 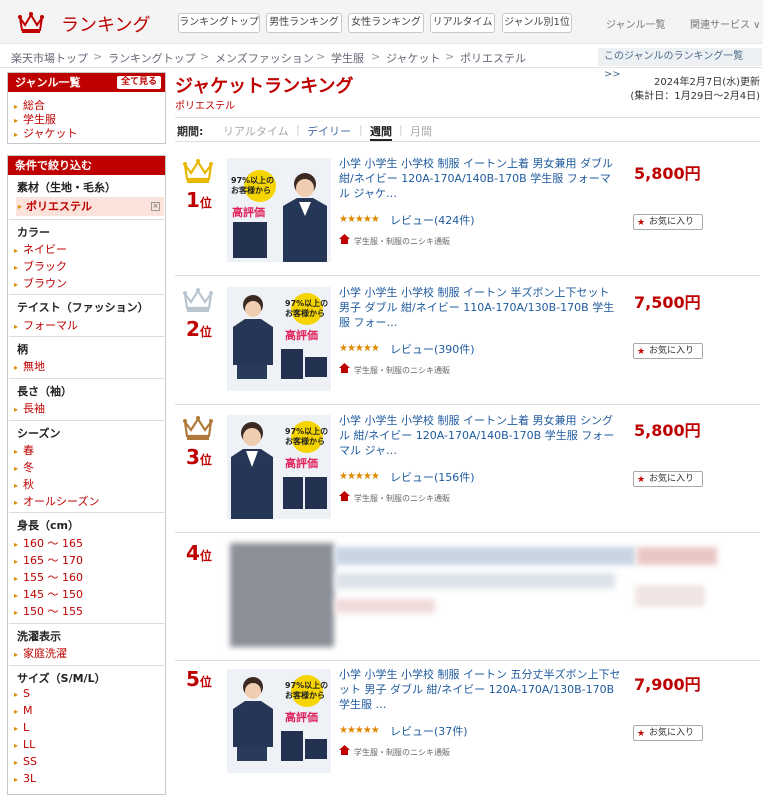 What do you see at coordinates (155, 206) in the screenshot?
I see `clear-filter-icon: ×` at bounding box center [155, 206].